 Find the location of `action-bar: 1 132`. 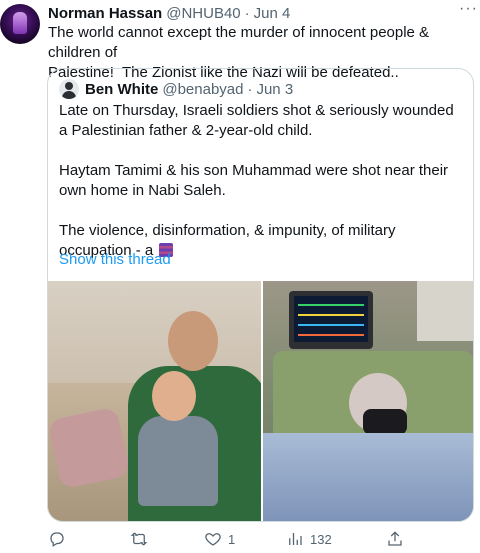

action-bar: 1 132 is located at coordinates (260, 539).